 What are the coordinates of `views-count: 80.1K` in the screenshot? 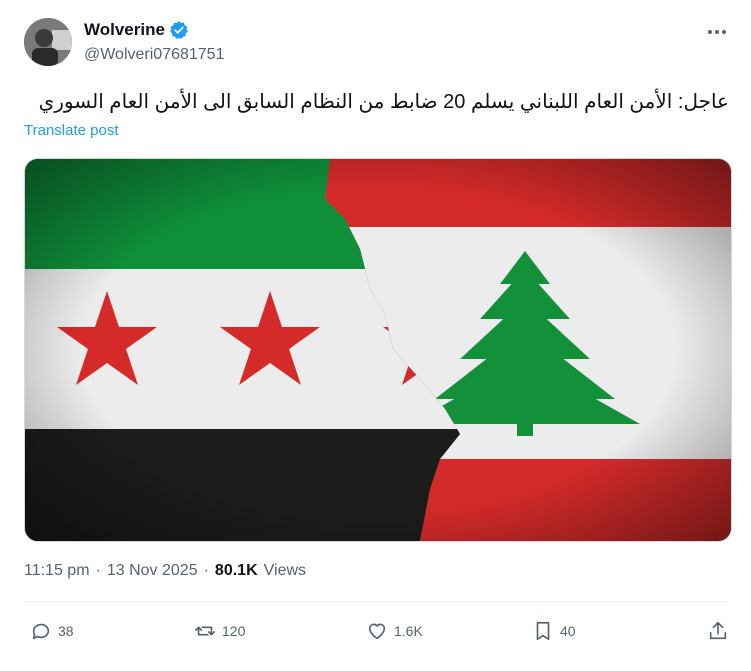 It's located at (236, 570).